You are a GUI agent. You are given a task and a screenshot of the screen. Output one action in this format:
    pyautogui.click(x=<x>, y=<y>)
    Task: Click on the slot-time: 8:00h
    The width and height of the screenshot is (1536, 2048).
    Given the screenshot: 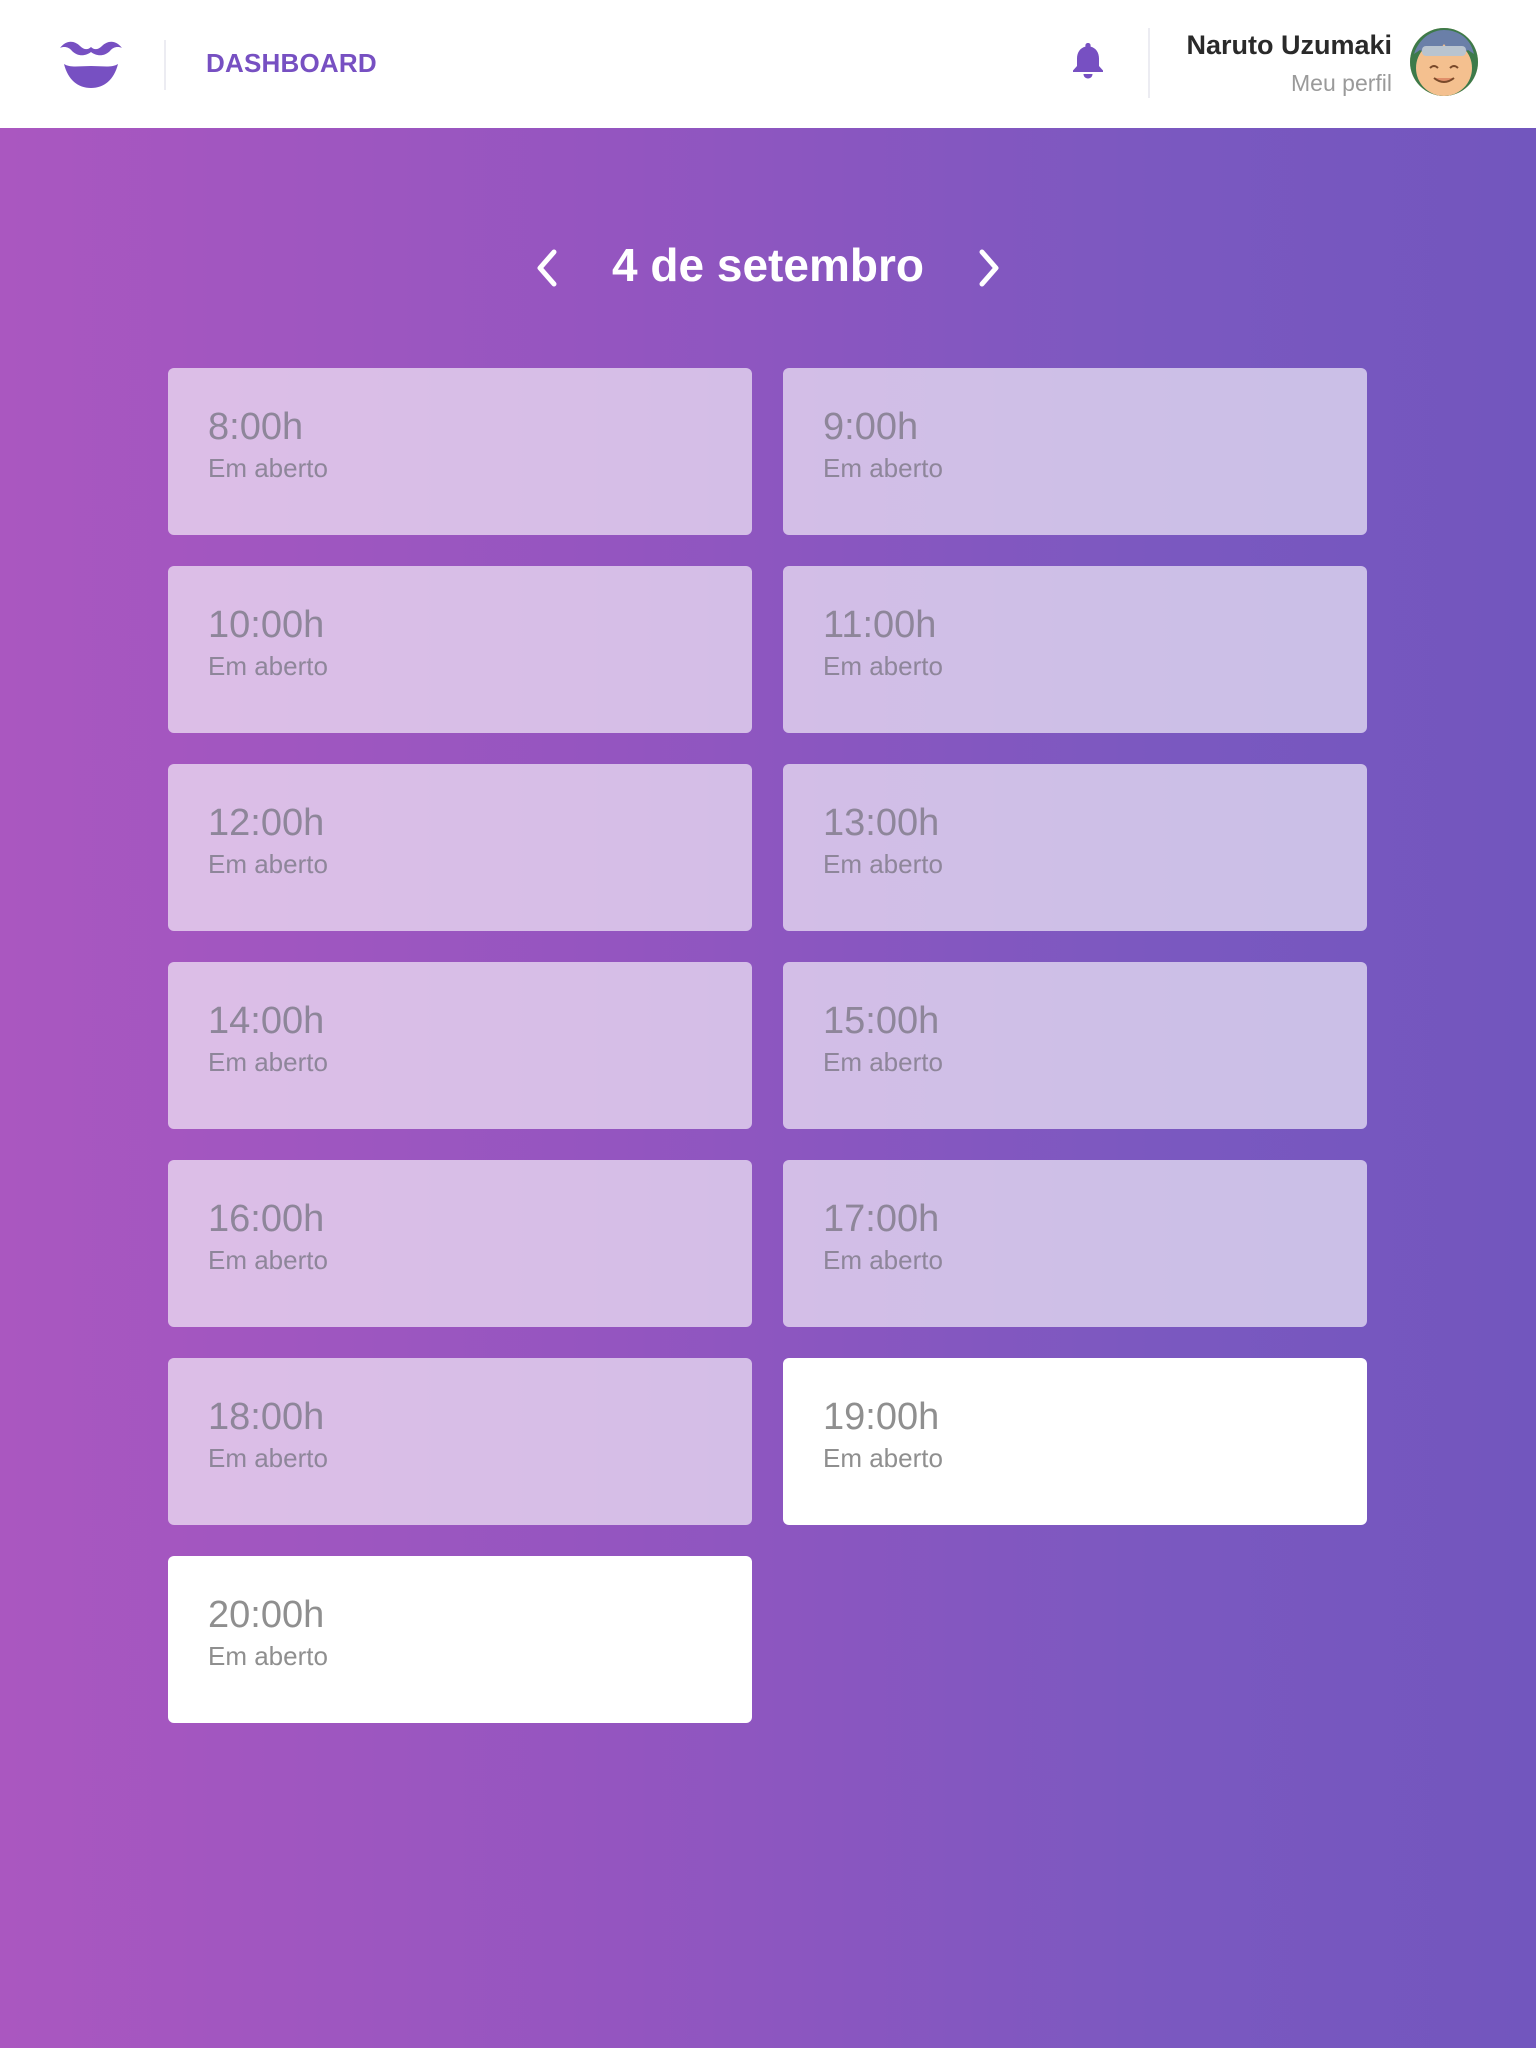 What is the action you would take?
    pyautogui.click(x=256, y=427)
    